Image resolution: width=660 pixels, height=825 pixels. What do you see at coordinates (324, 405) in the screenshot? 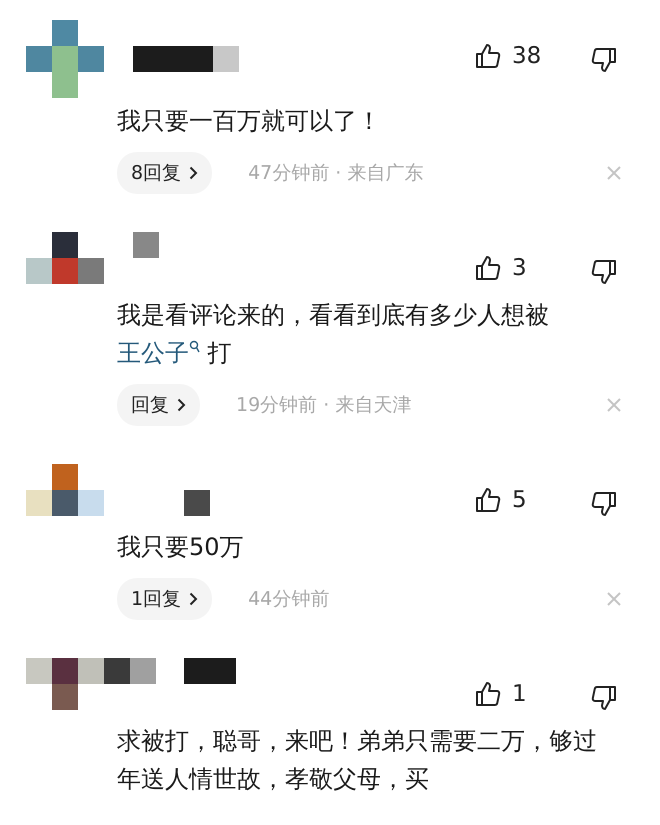
I see `comment-time: 19分钟前 · 来自天津` at bounding box center [324, 405].